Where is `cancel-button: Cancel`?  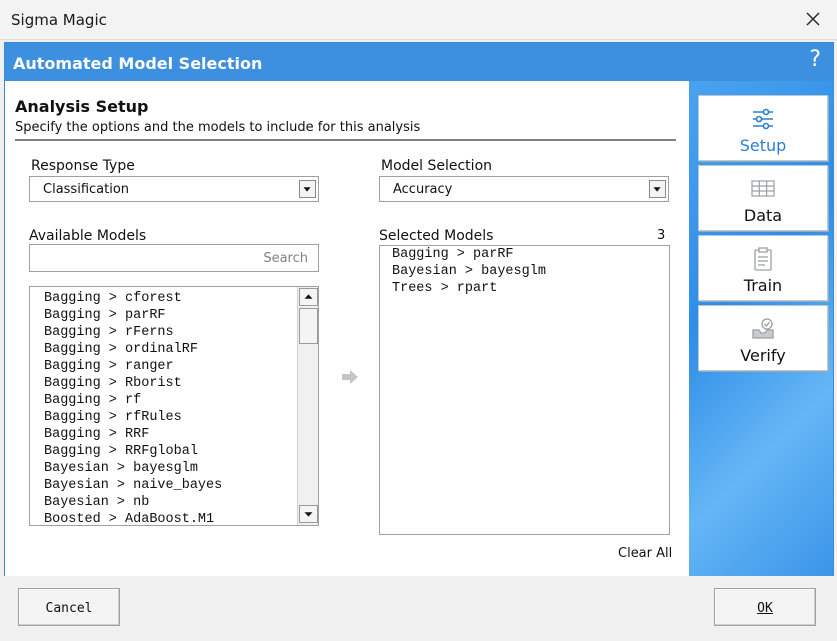
cancel-button: Cancel is located at coordinates (69, 607).